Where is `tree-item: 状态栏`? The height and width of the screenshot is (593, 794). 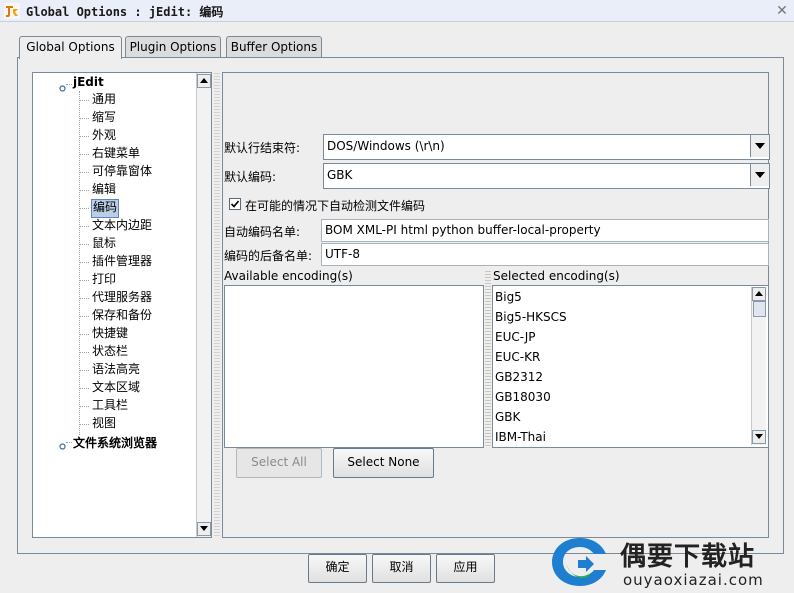 tree-item: 状态栏 is located at coordinates (110, 351).